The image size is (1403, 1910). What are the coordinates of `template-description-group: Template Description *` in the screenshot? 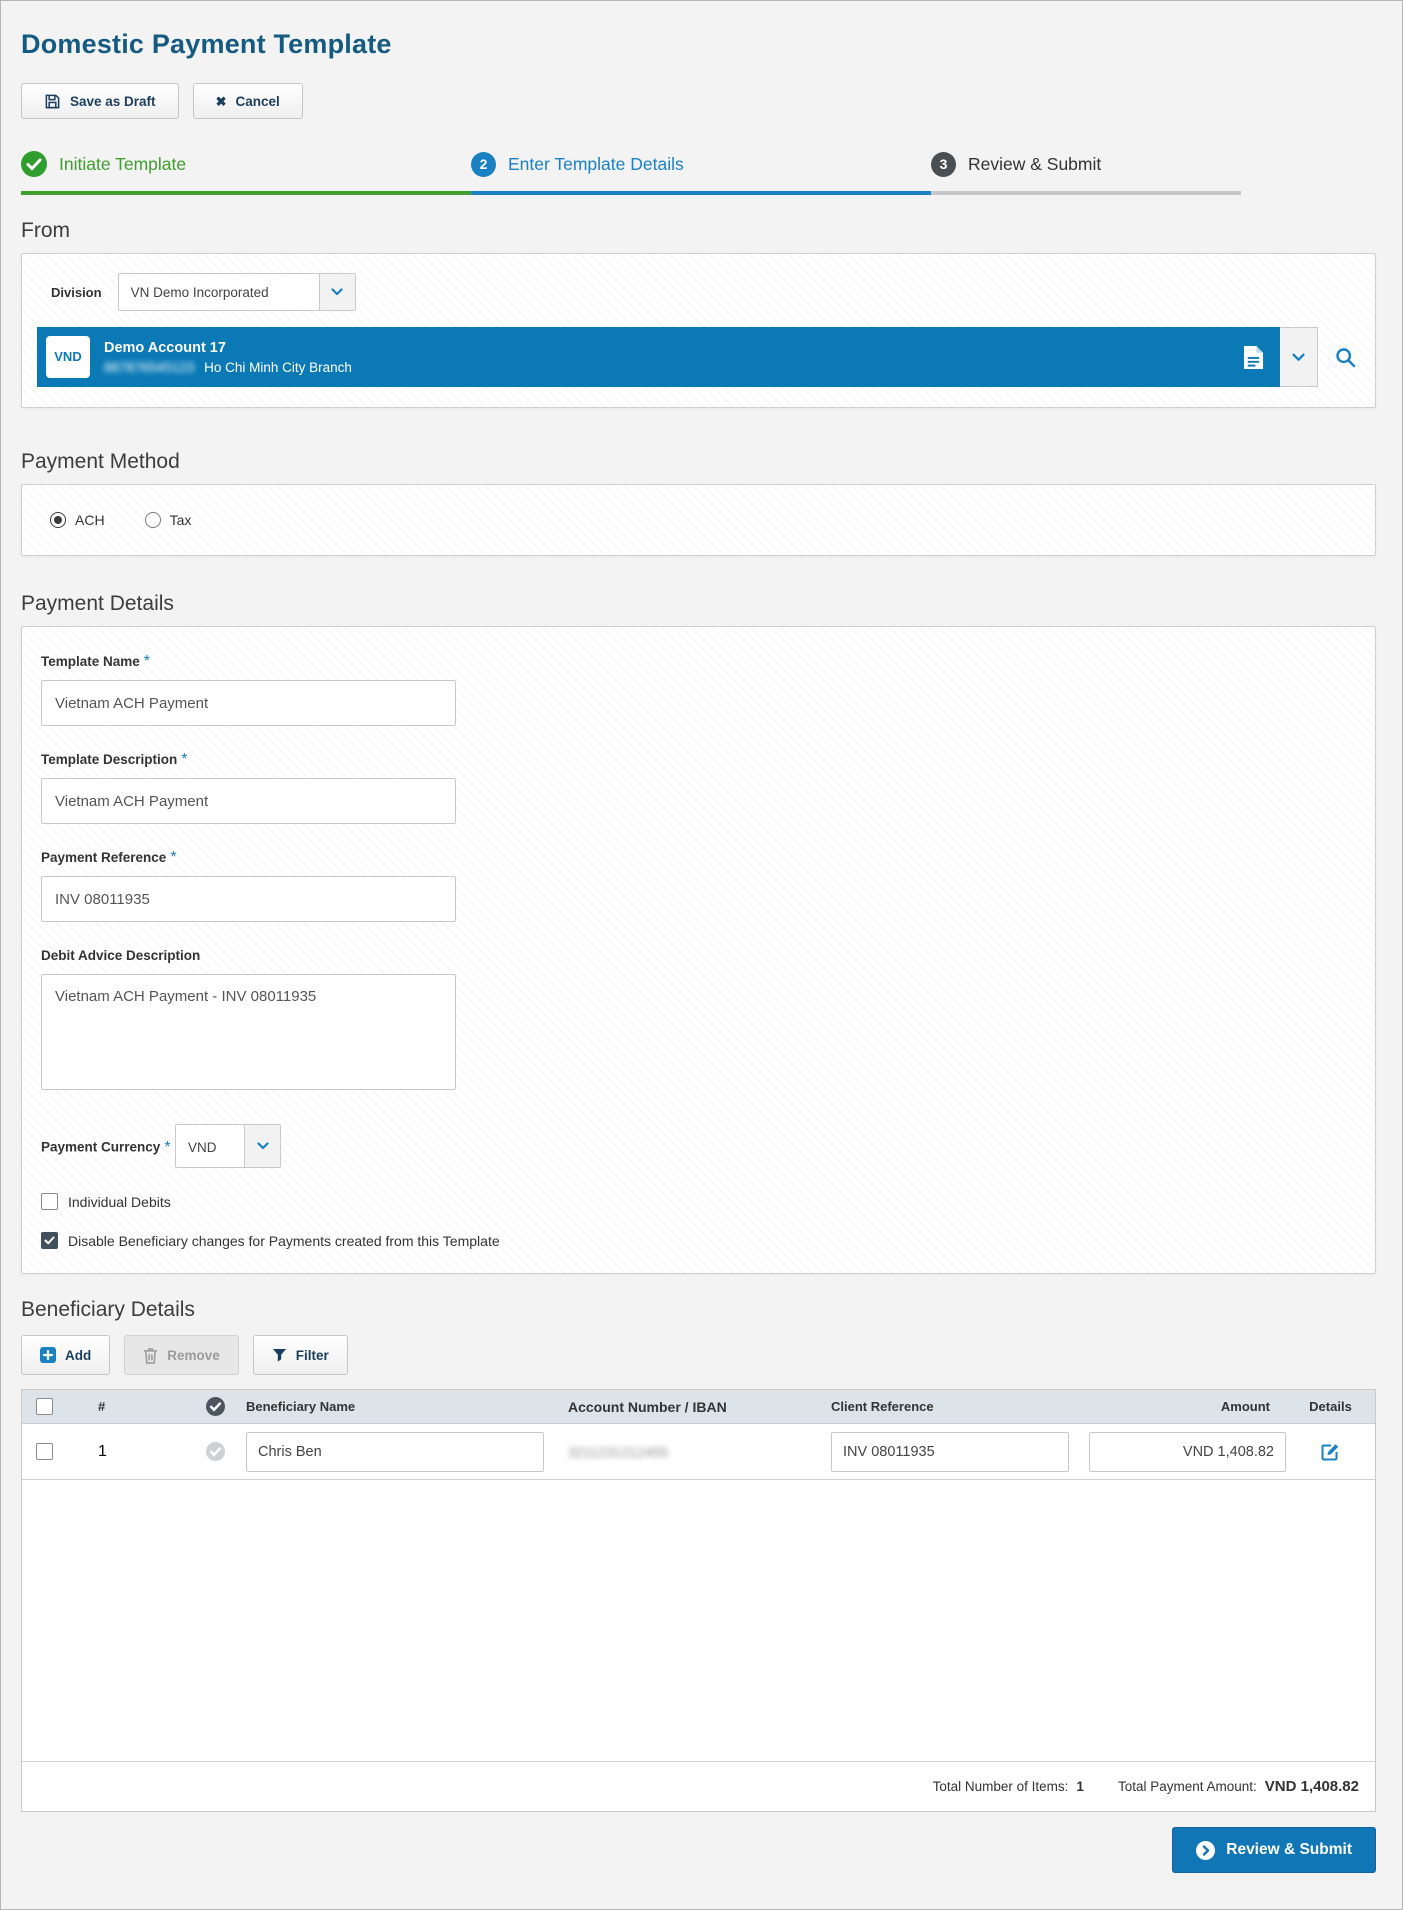 It's located at (708, 787).